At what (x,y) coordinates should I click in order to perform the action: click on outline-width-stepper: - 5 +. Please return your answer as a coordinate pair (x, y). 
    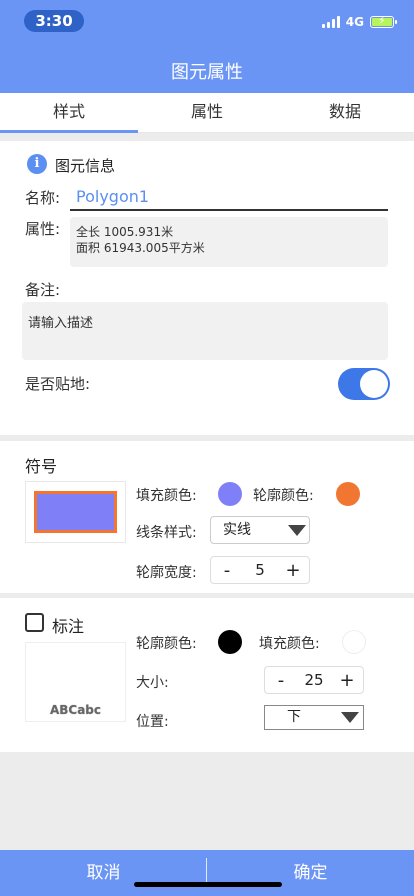
    Looking at the image, I should click on (260, 570).